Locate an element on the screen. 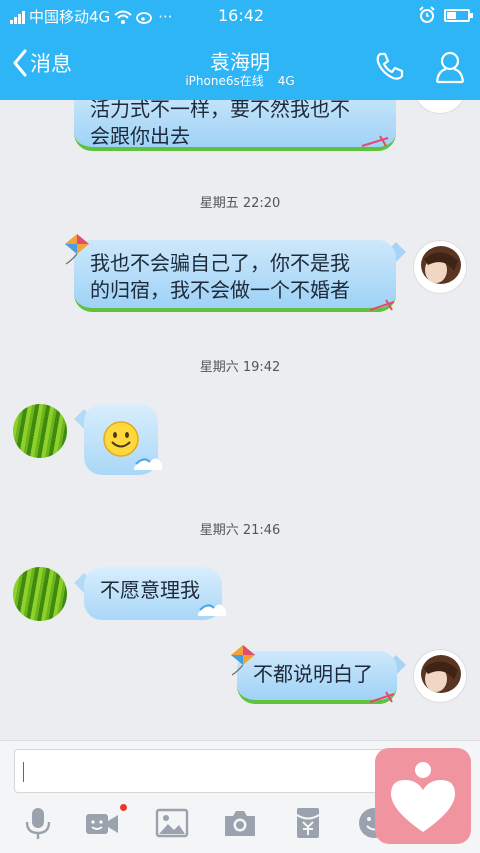 This screenshot has height=853, width=480. message-text: 会跟你出去 is located at coordinates (140, 136).